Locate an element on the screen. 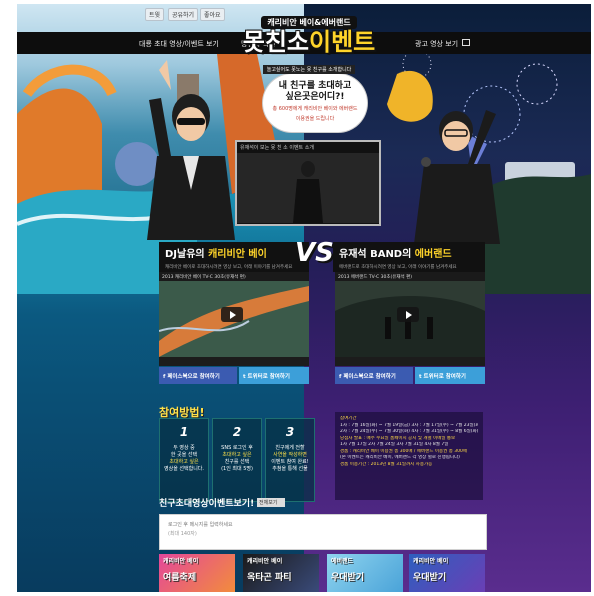 This screenshot has height=596, width=594. main-video-frame is located at coordinates (308, 188).